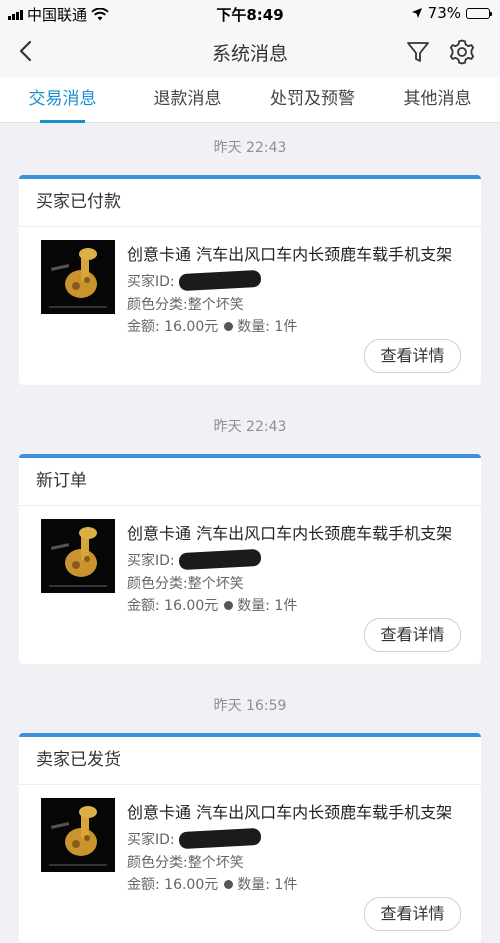 This screenshot has height=943, width=500. Describe the element at coordinates (437, 100) in the screenshot. I see `tab-other-messages: 其他消息` at that location.